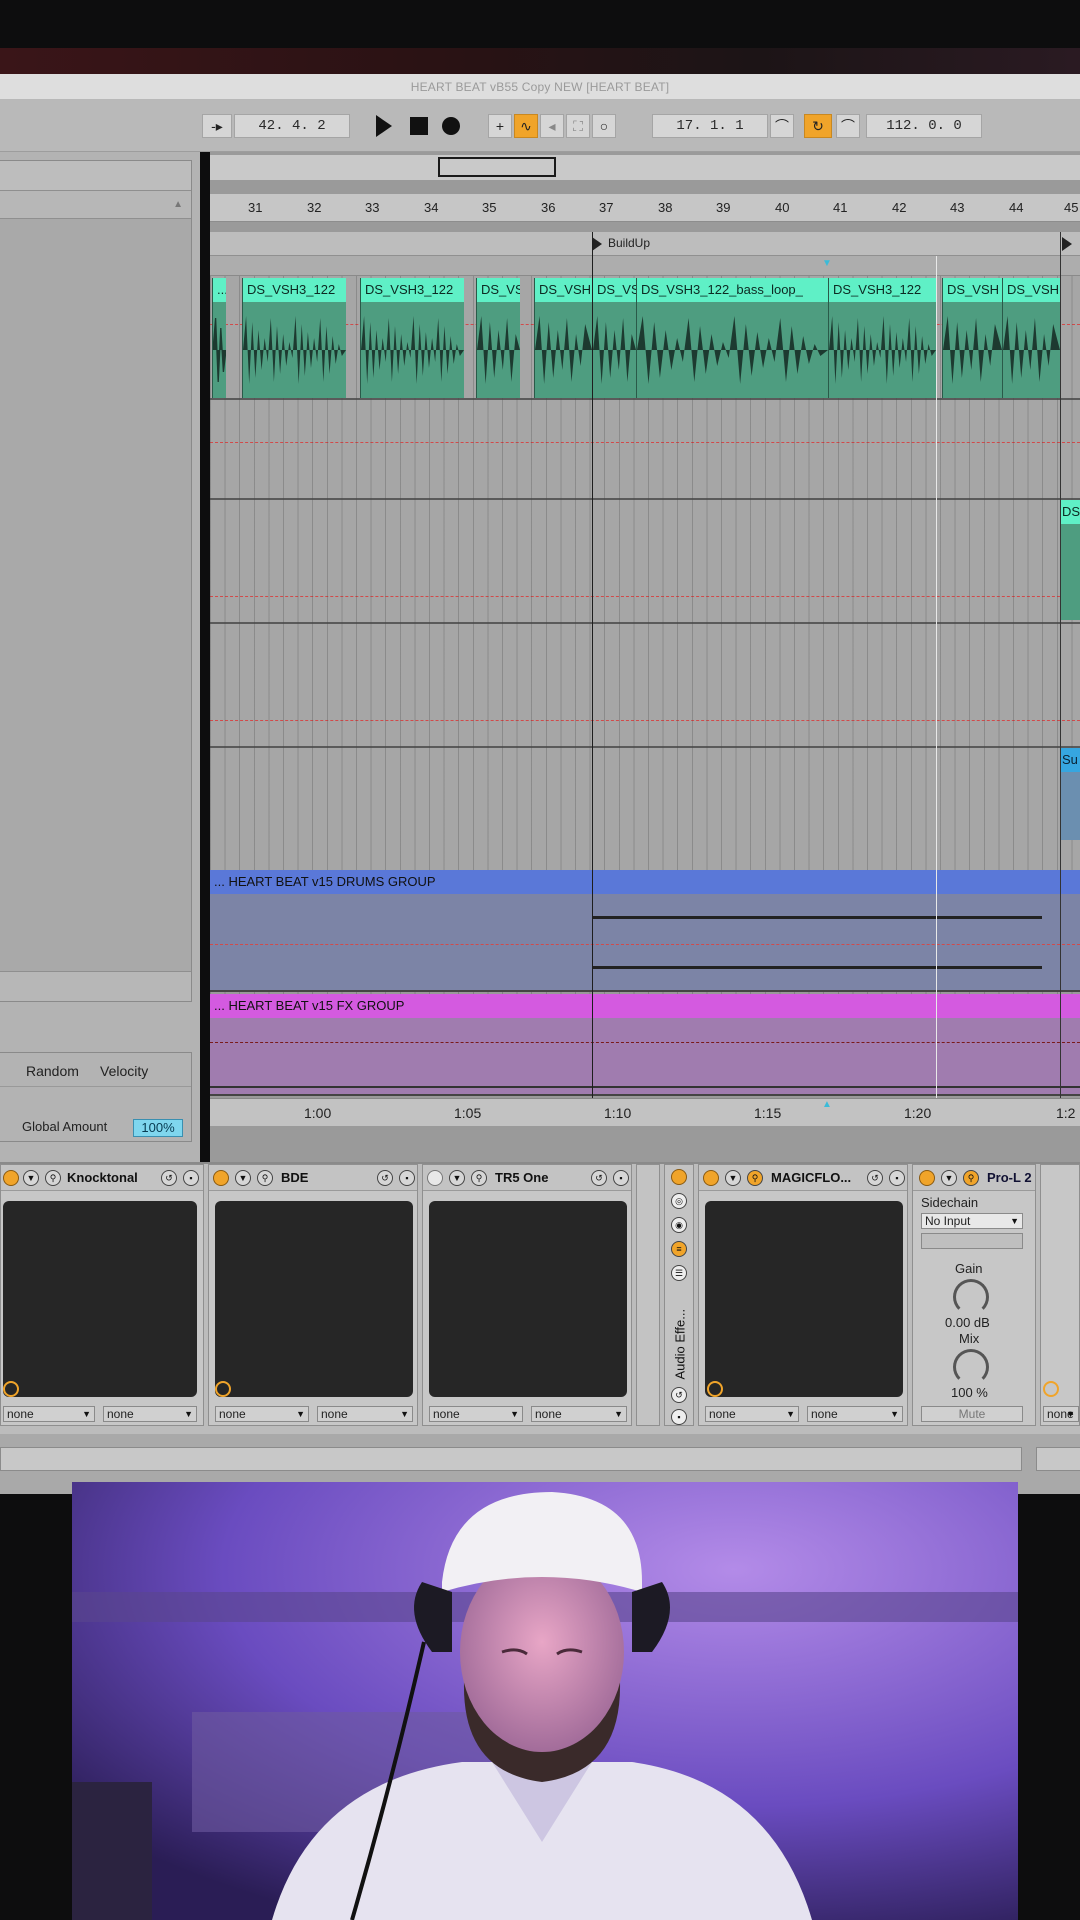  What do you see at coordinates (782, 126) in the screenshot?
I see `punch-in-icon: ⌒` at bounding box center [782, 126].